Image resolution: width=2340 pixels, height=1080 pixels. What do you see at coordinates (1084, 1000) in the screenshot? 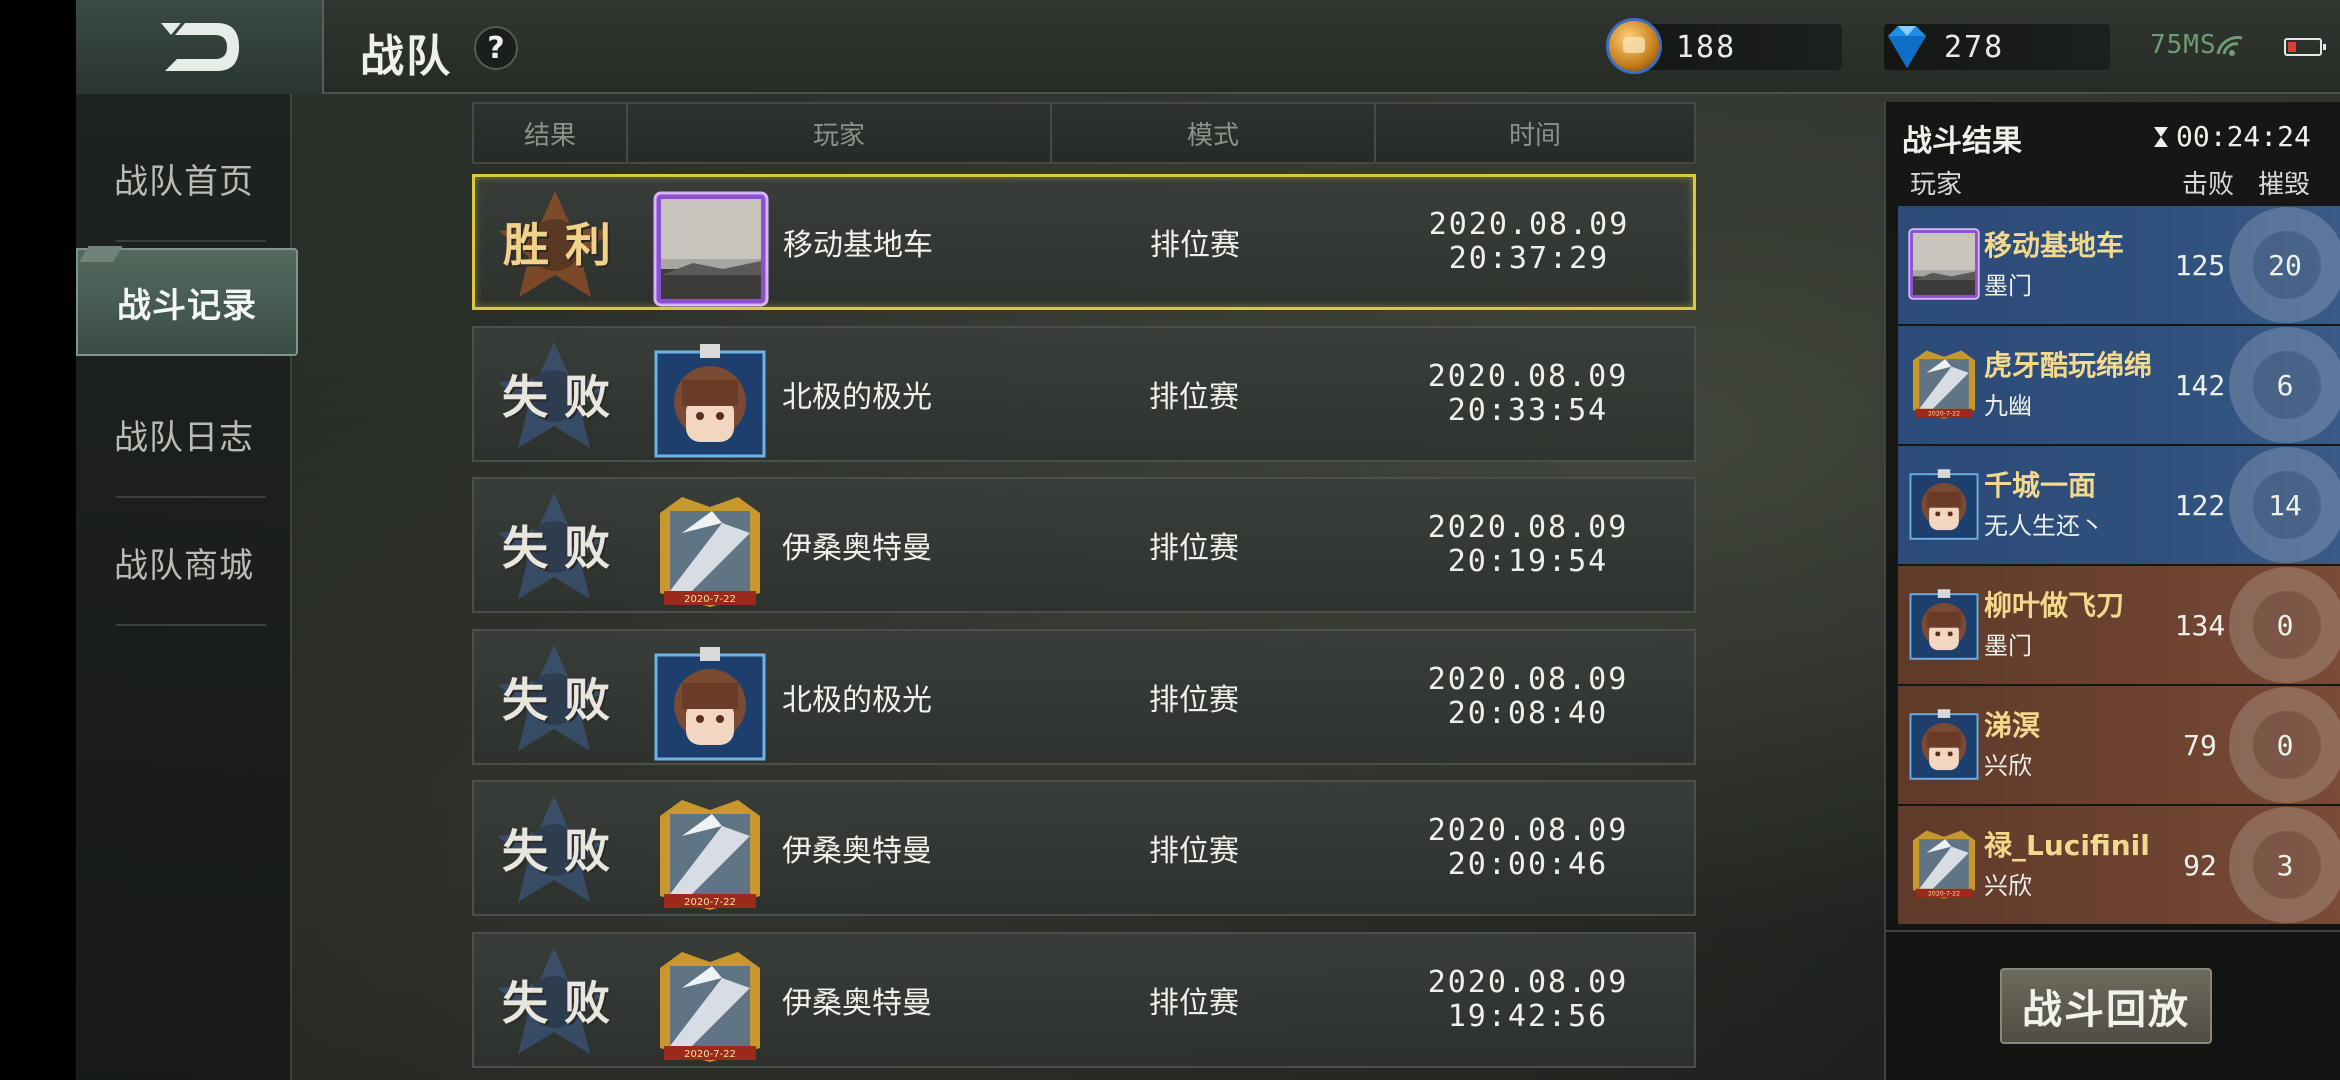
I see `record-row: 失败 2020-7-22 伊桑奥特曼 排位赛 2020.08.09 19:42:56` at bounding box center [1084, 1000].